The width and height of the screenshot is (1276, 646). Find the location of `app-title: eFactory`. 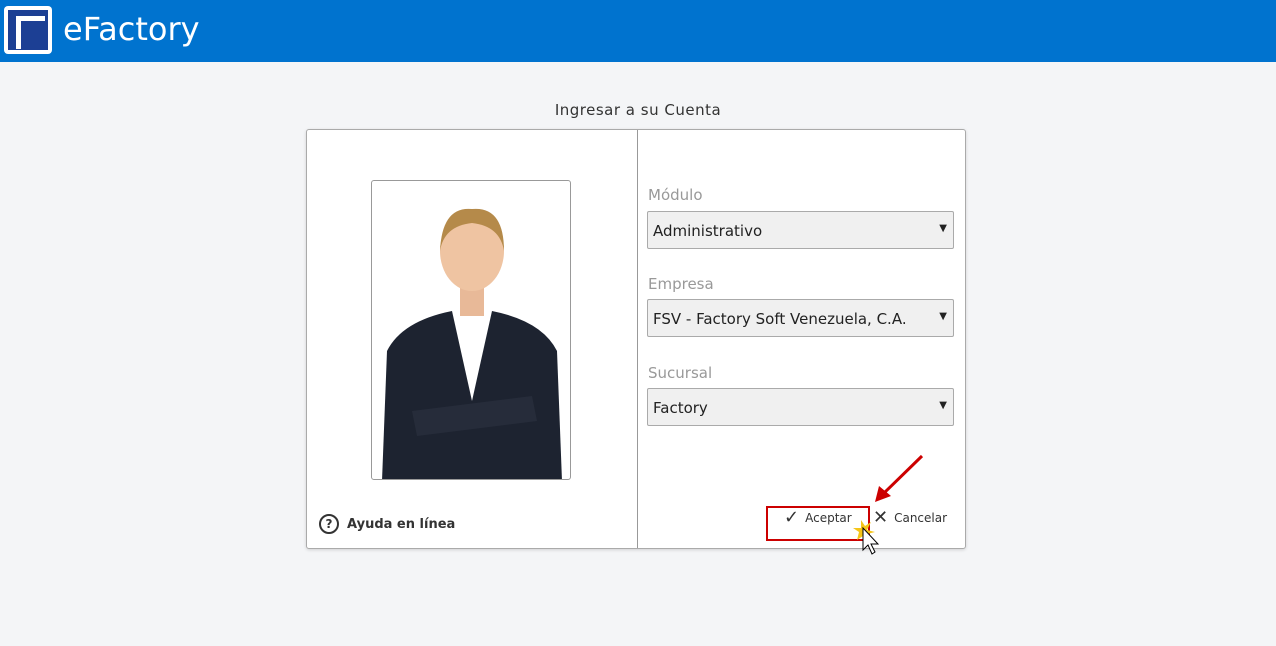

app-title: eFactory is located at coordinates (131, 29).